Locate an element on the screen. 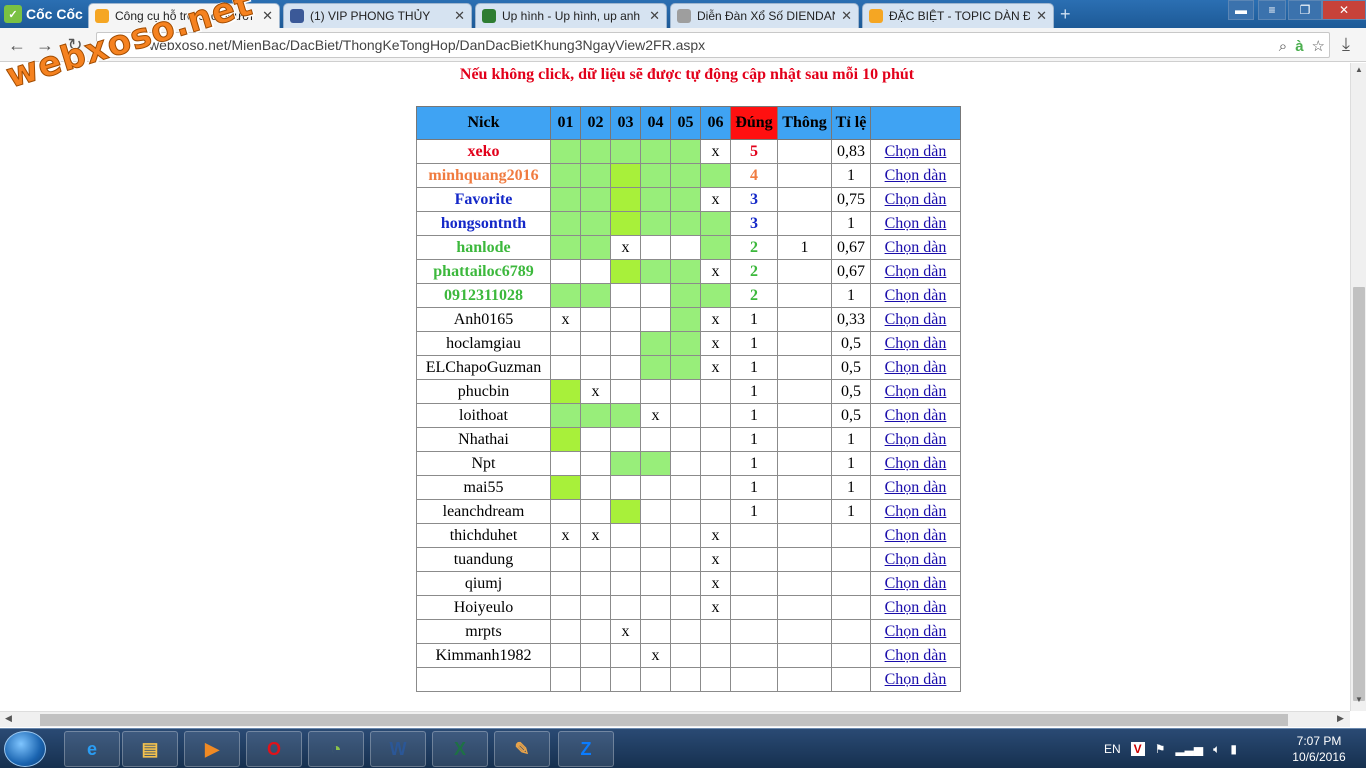 The width and height of the screenshot is (1366, 768). scroll-left-icon: ◀ is located at coordinates (8, 718).